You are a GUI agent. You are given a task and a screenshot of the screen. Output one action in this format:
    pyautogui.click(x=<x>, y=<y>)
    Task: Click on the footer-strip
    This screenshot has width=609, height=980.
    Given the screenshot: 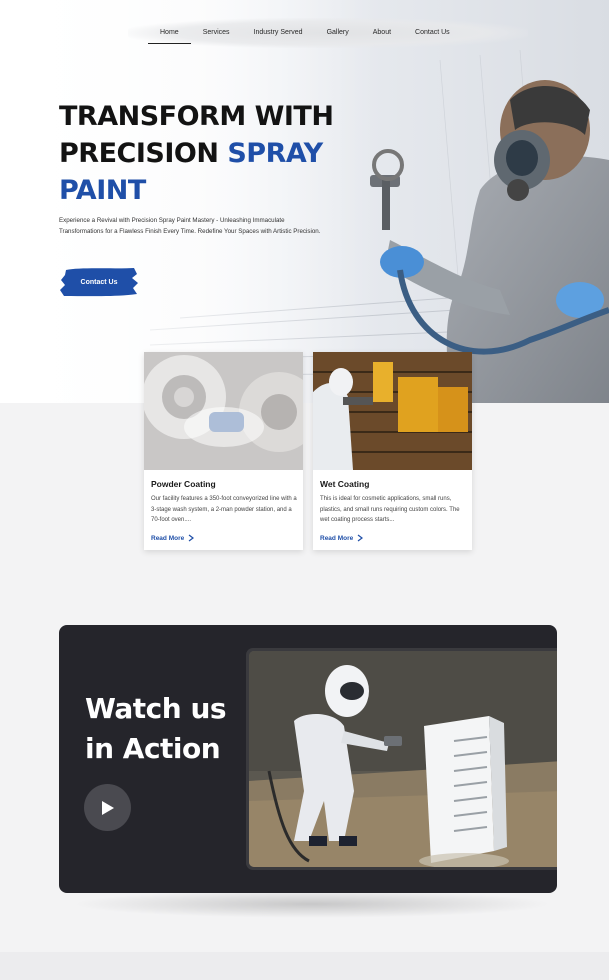 What is the action you would take?
    pyautogui.click(x=304, y=966)
    